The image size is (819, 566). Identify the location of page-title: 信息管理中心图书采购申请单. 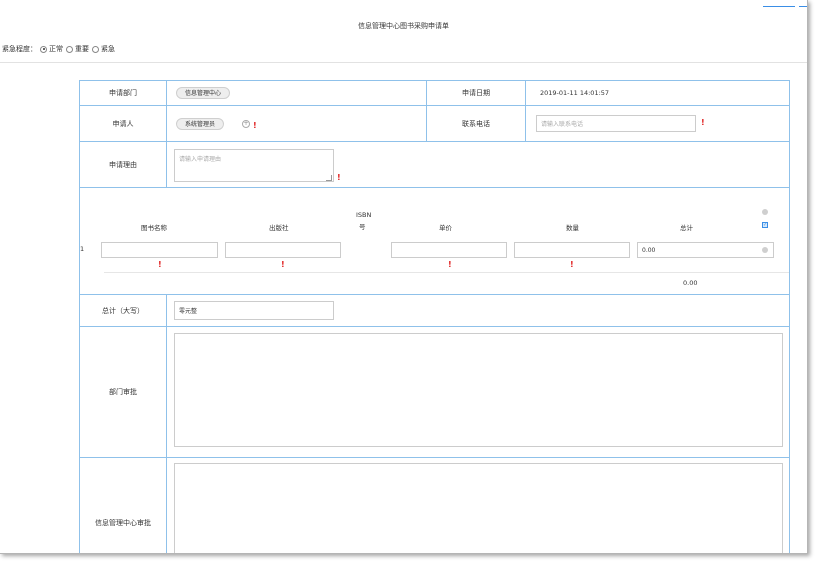
(403, 26).